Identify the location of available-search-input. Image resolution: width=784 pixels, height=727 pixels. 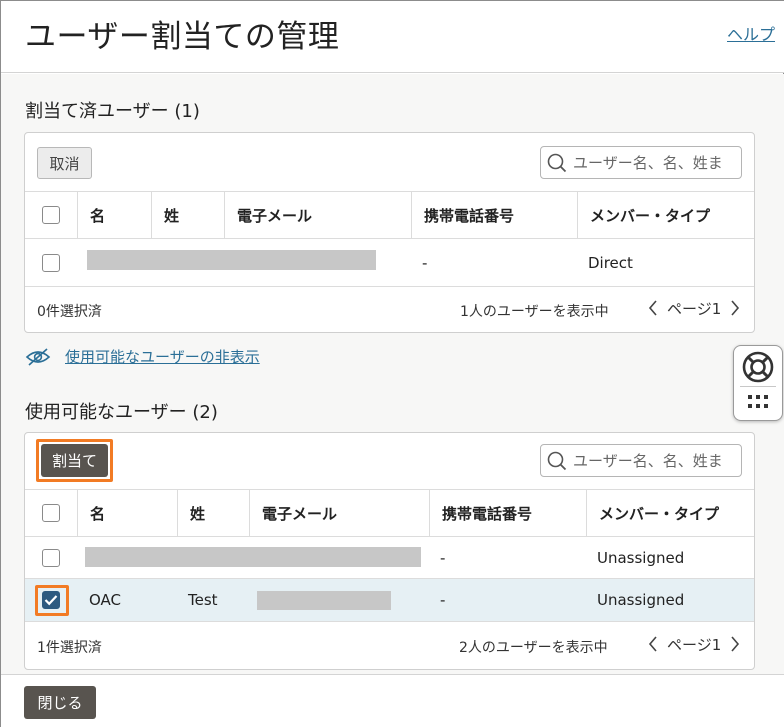
(657, 460).